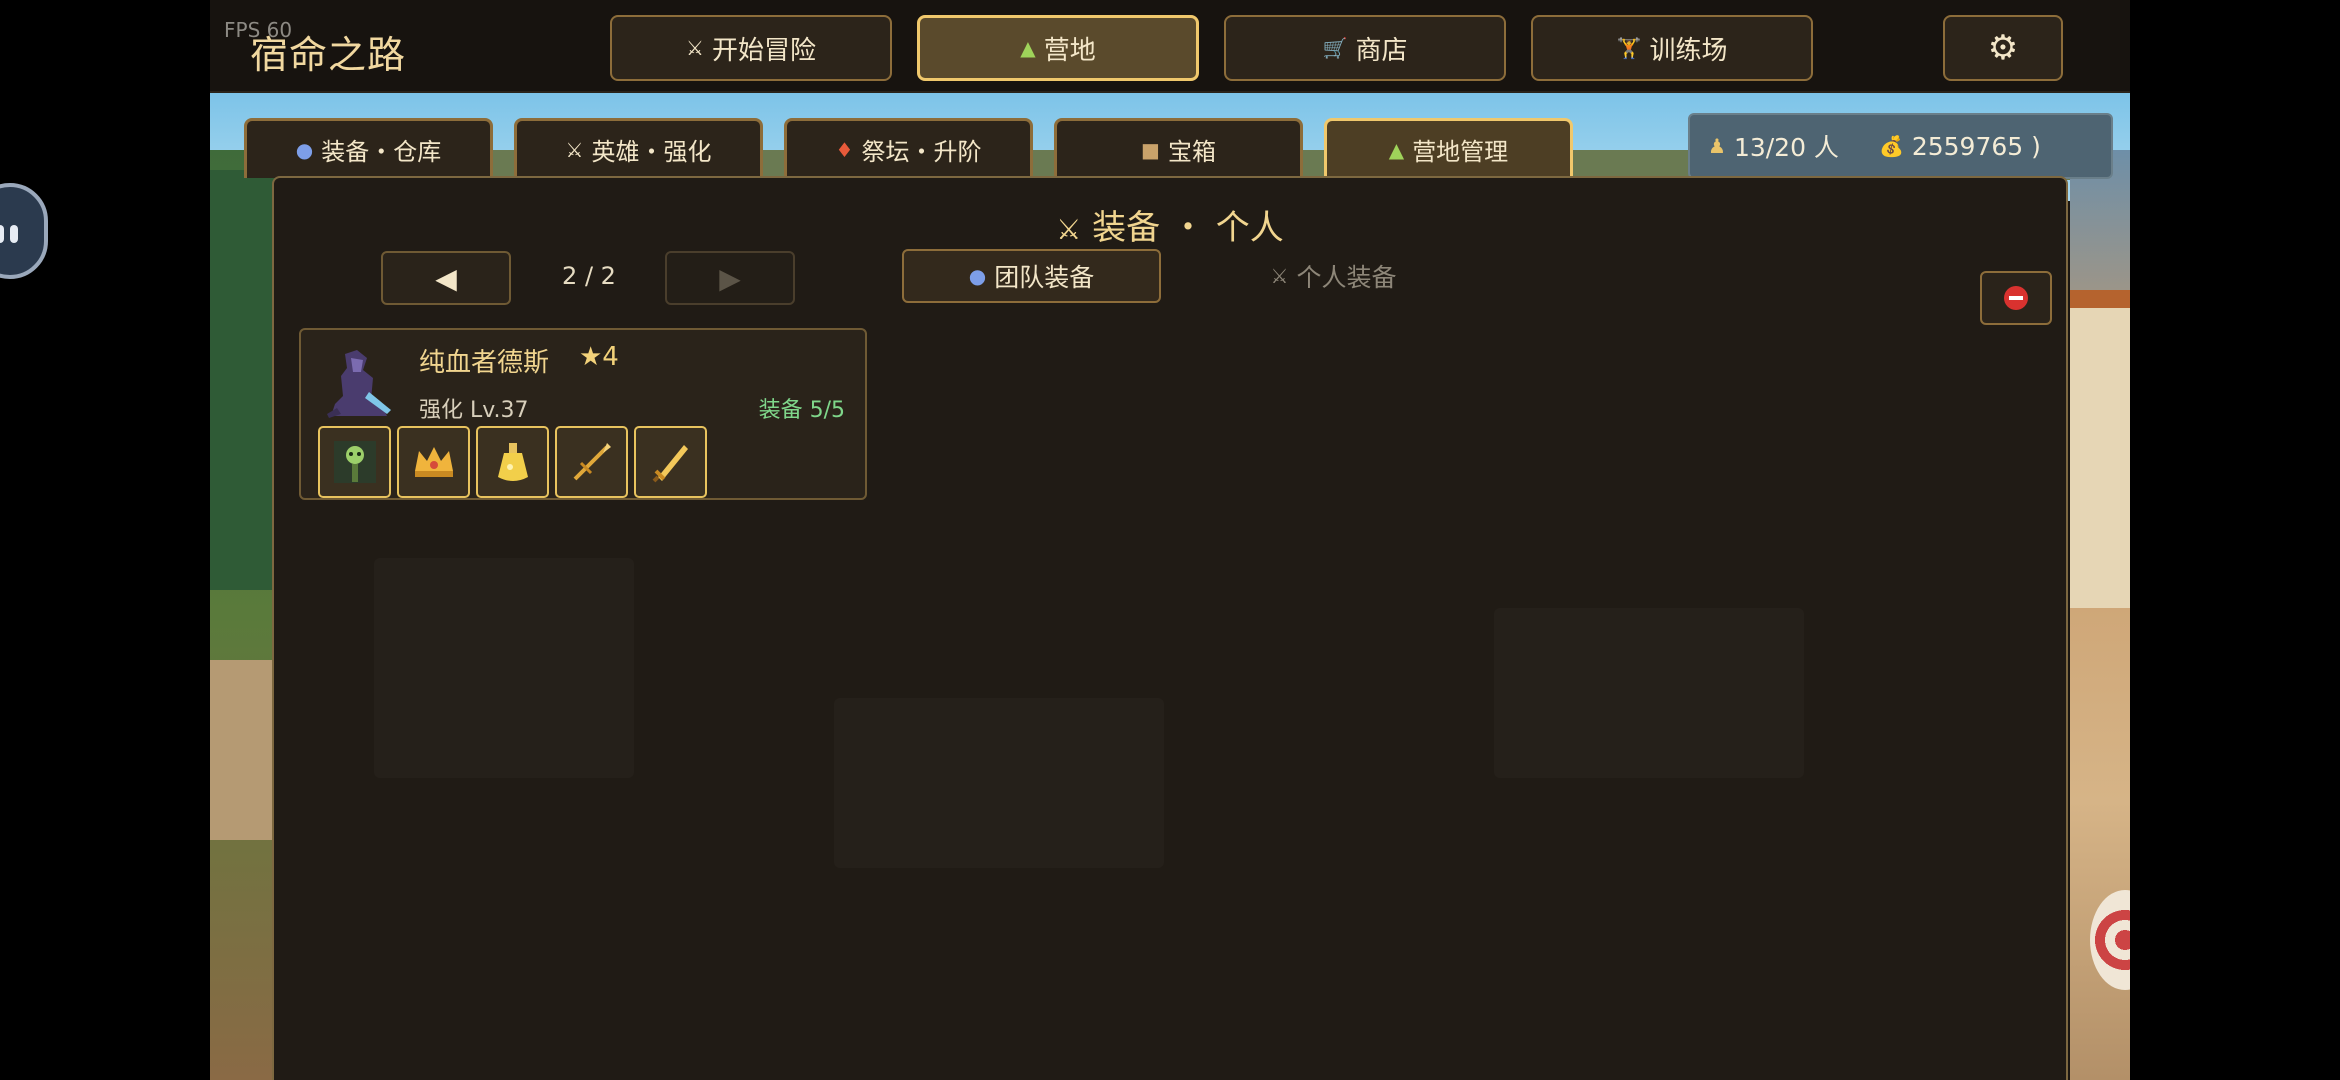 Image resolution: width=2340 pixels, height=1080 pixels. What do you see at coordinates (801, 410) in the screenshot?
I see `hero-equipment-count: 装备 5/5` at bounding box center [801, 410].